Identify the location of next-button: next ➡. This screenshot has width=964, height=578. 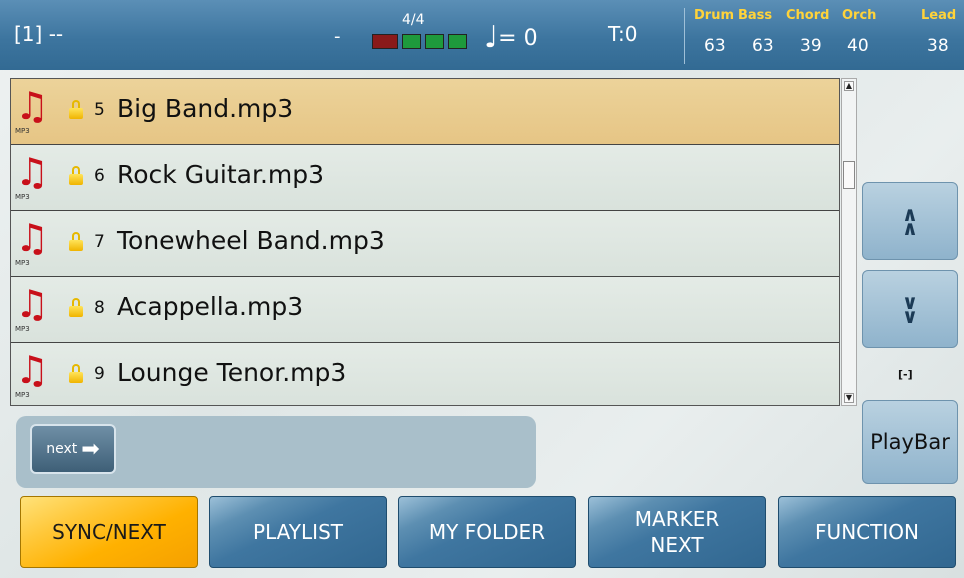
(73, 449).